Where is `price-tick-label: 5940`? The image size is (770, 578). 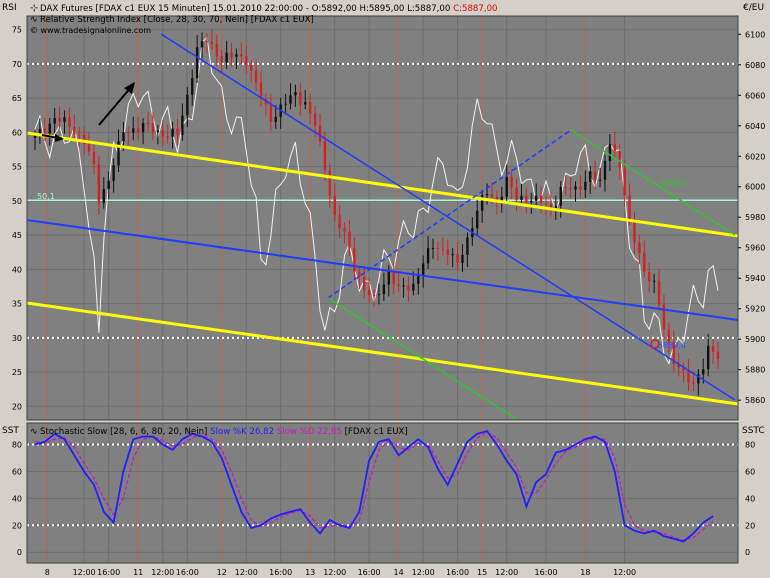
price-tick-label: 5940 is located at coordinates (755, 278).